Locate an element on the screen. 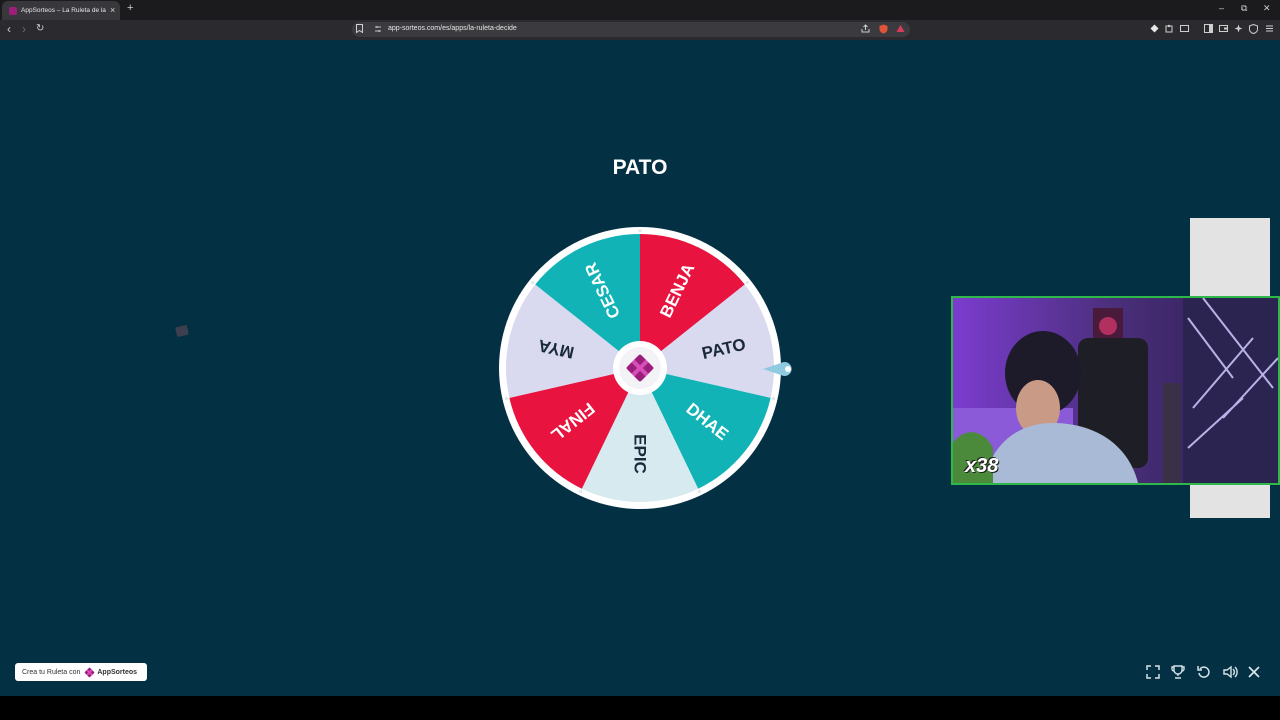  streamer-camera-image is located at coordinates (1115, 390).